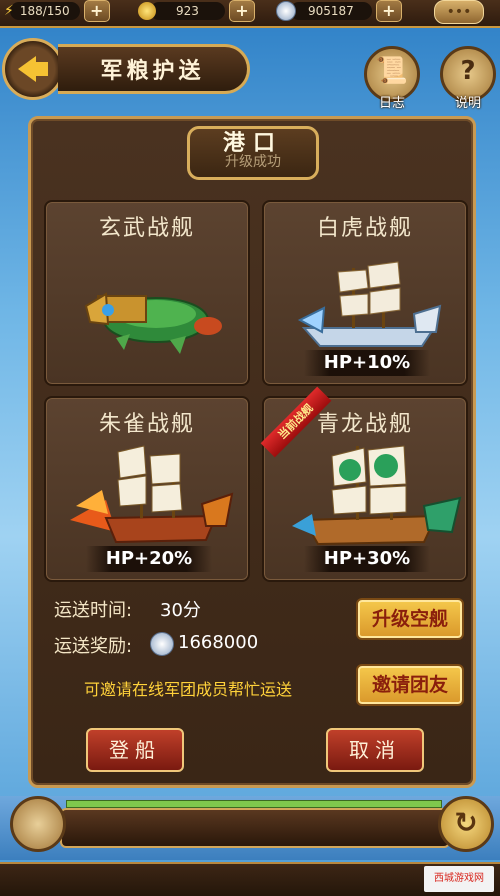  I want to click on ship-card-qinglong: 当前战舰 青龙战舰 HP+30%, so click(364, 484).